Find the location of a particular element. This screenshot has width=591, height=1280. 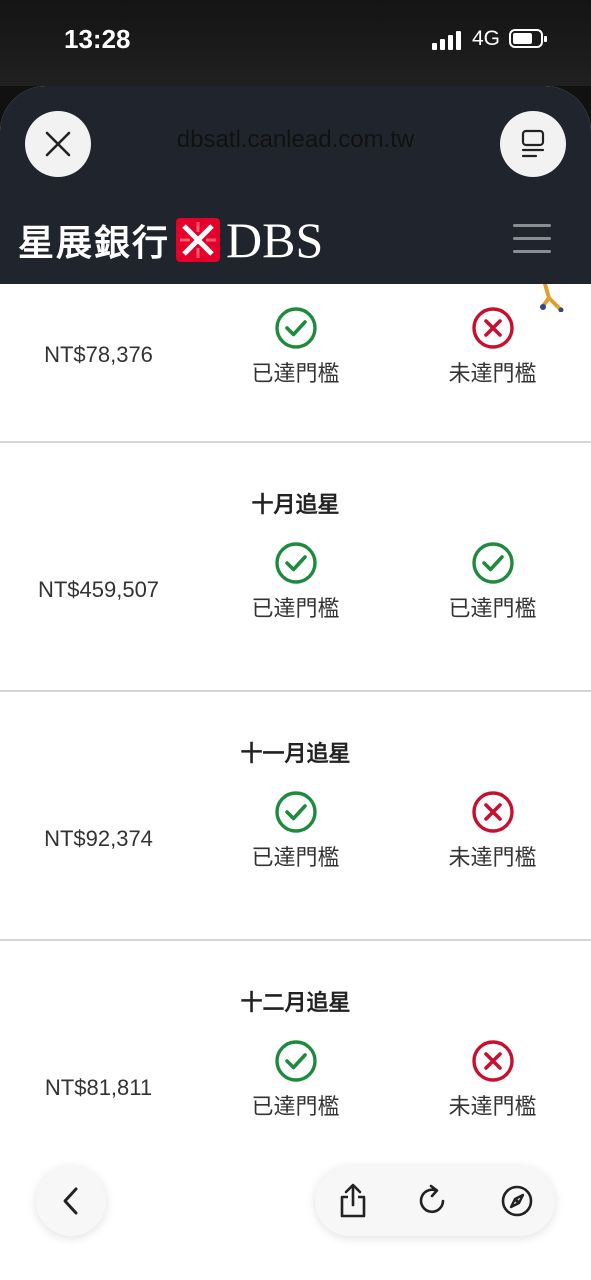

cellular-signal-icon is located at coordinates (448, 40).